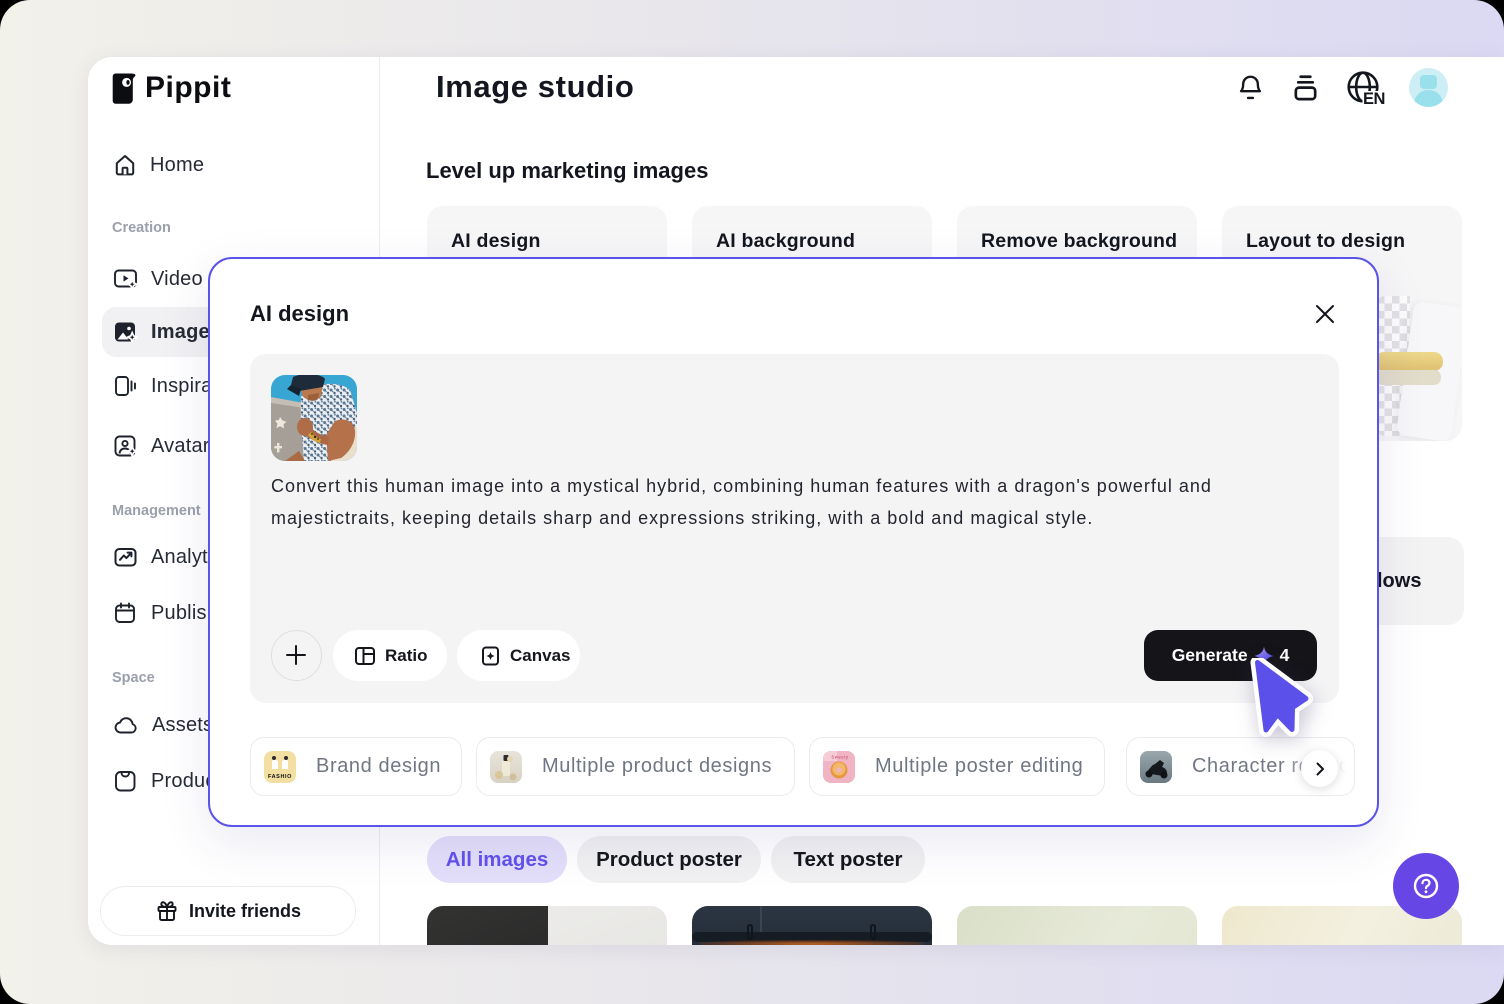 This screenshot has width=1504, height=1004. Describe the element at coordinates (1374, 98) in the screenshot. I see `svg-text: EN` at that location.